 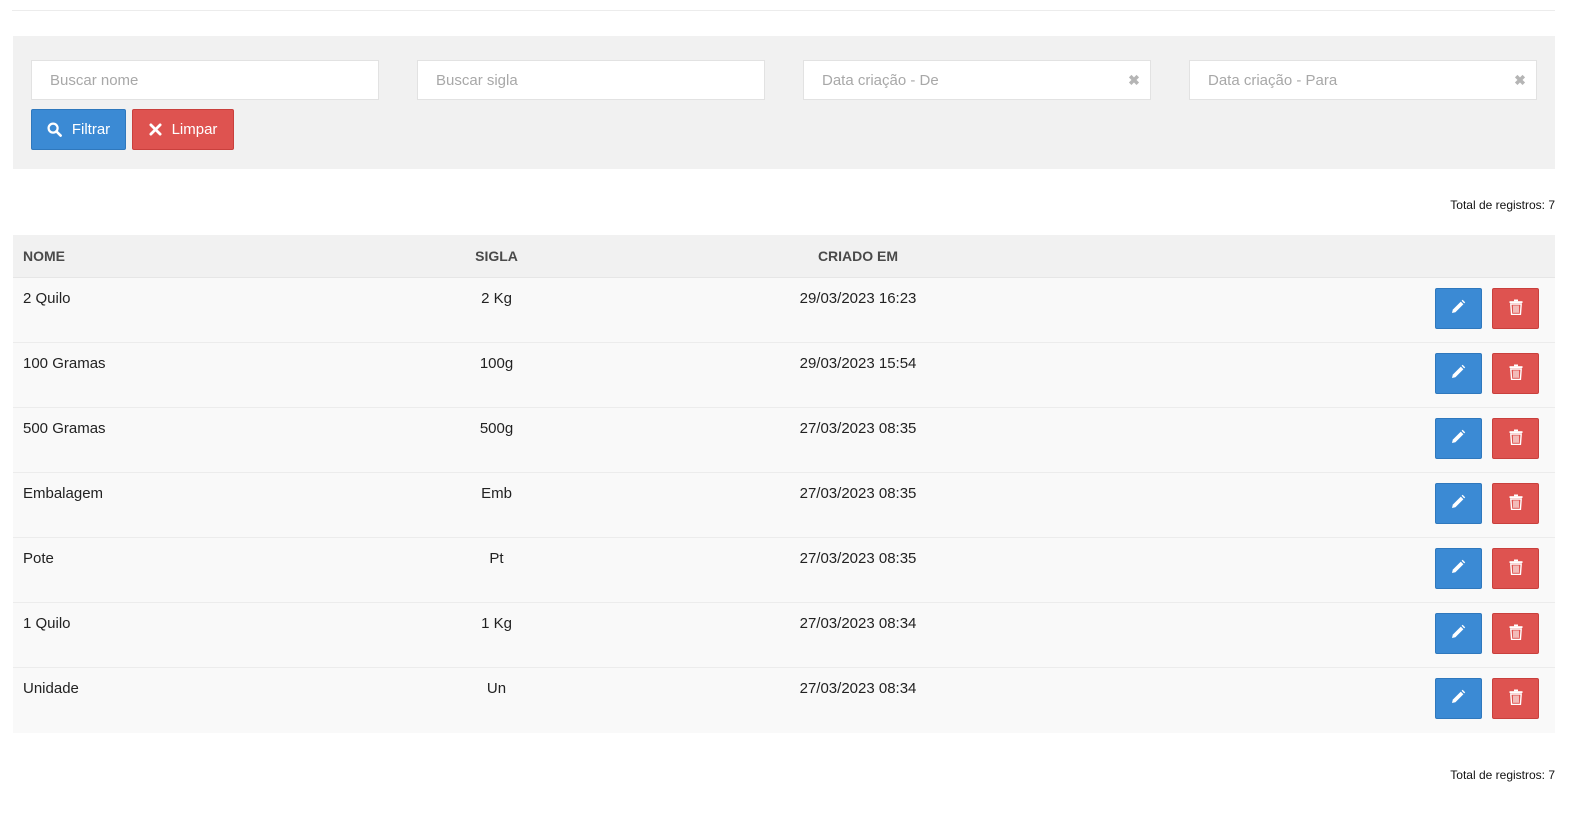 What do you see at coordinates (91, 129) in the screenshot?
I see `filter-button-label: Filtrar` at bounding box center [91, 129].